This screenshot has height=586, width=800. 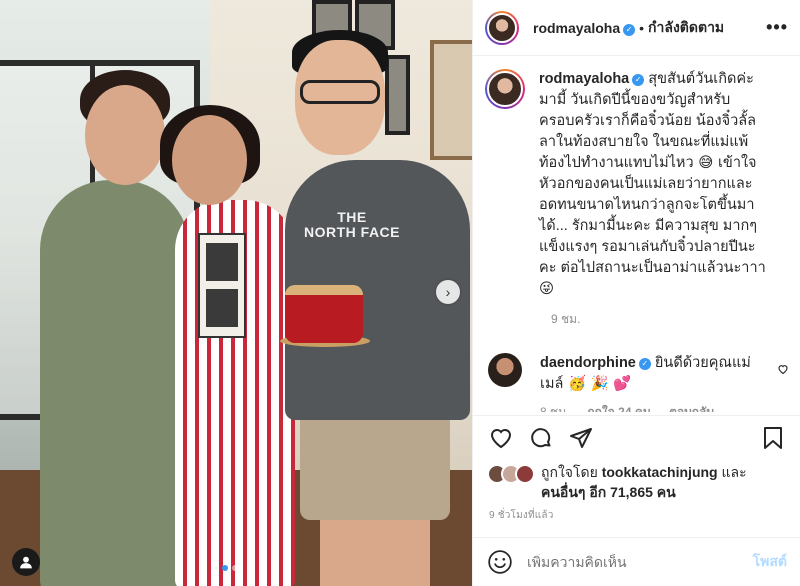 I want to click on commenter-avatar, so click(x=505, y=370).